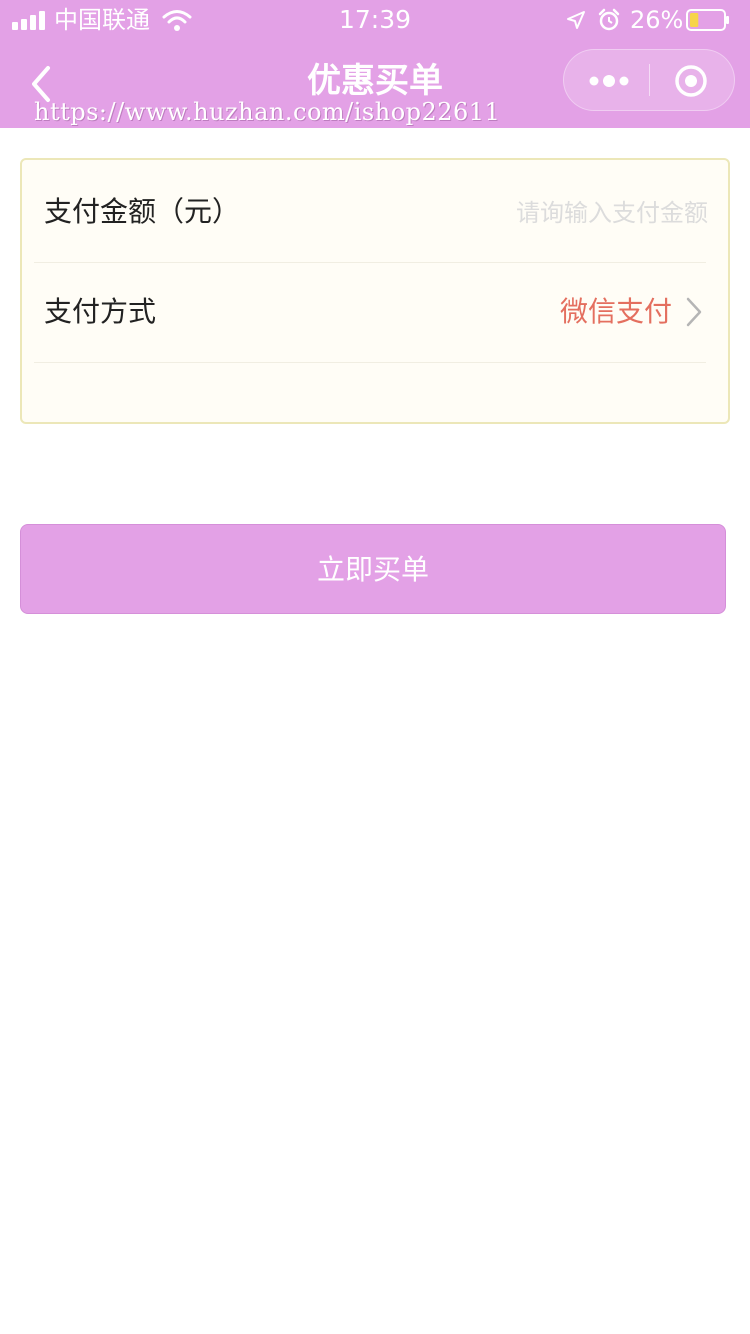 The image size is (750, 1334). I want to click on amount-row: 支付金额（元）, so click(372, 212).